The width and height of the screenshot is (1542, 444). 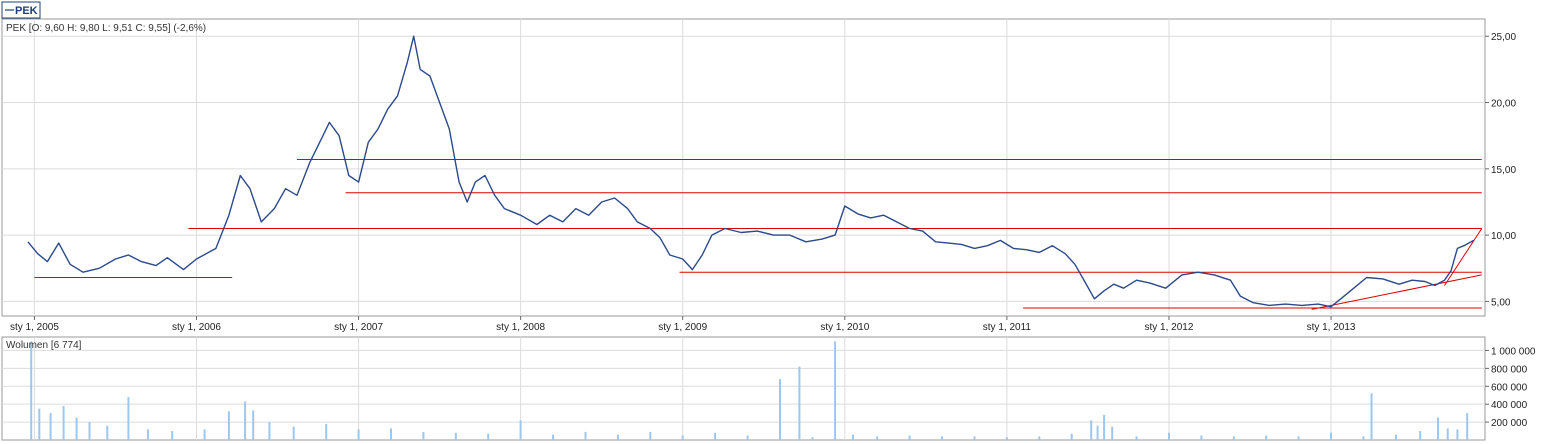 I want to click on volume-y-axis: 200 000 400 000 600 000 800 000 1 000 000, so click(x=1510, y=387).